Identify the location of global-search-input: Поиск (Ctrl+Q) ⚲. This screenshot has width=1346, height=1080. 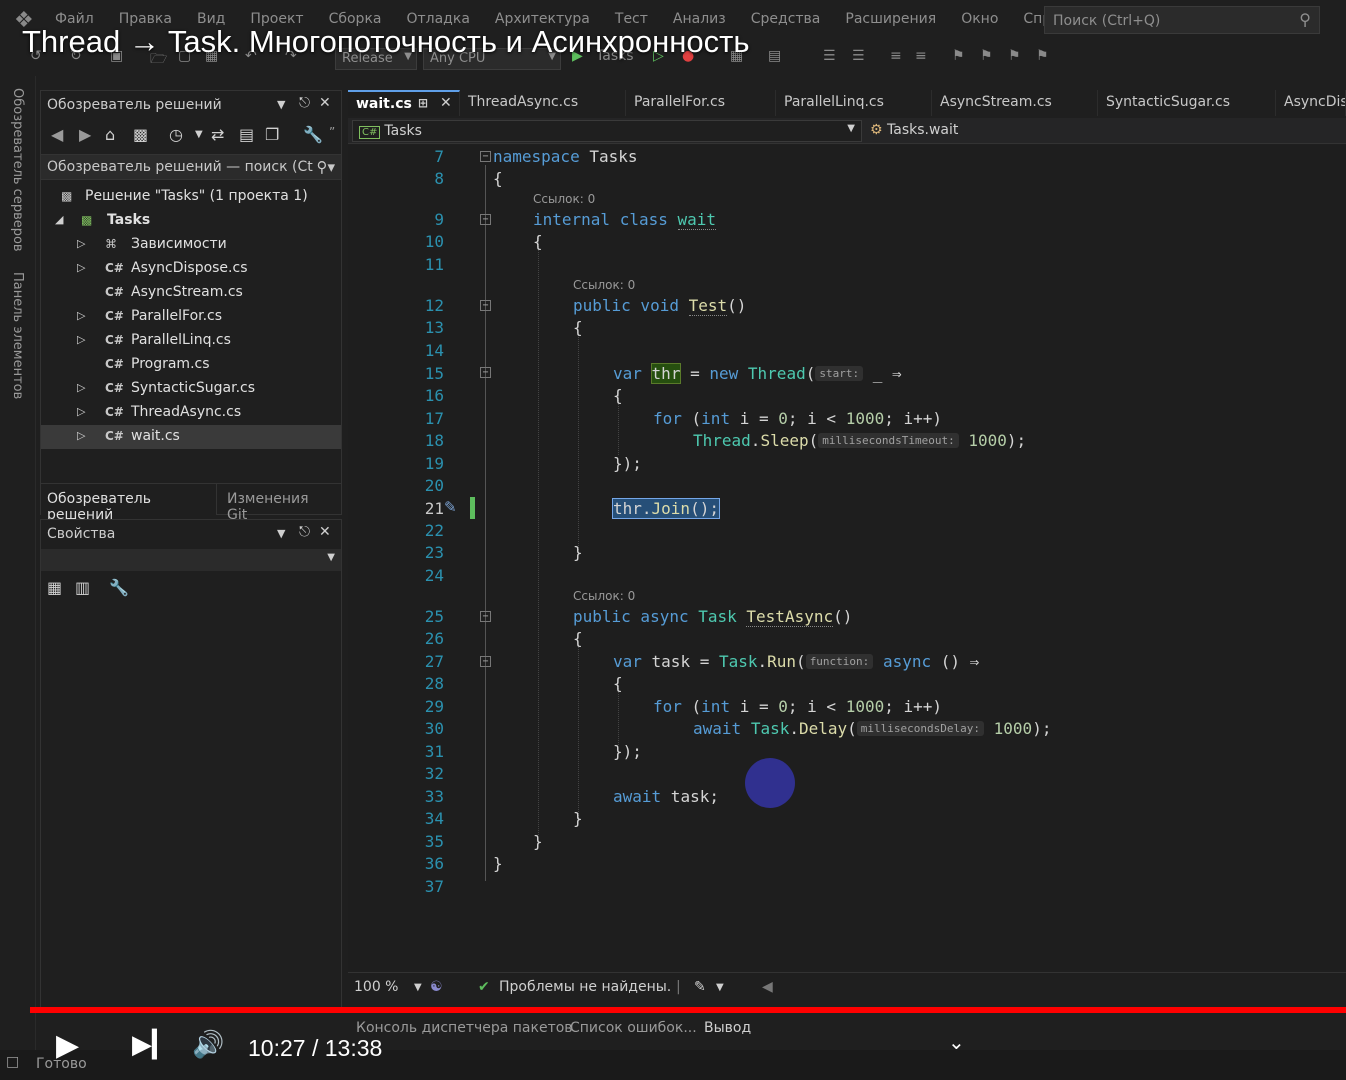
(1182, 20).